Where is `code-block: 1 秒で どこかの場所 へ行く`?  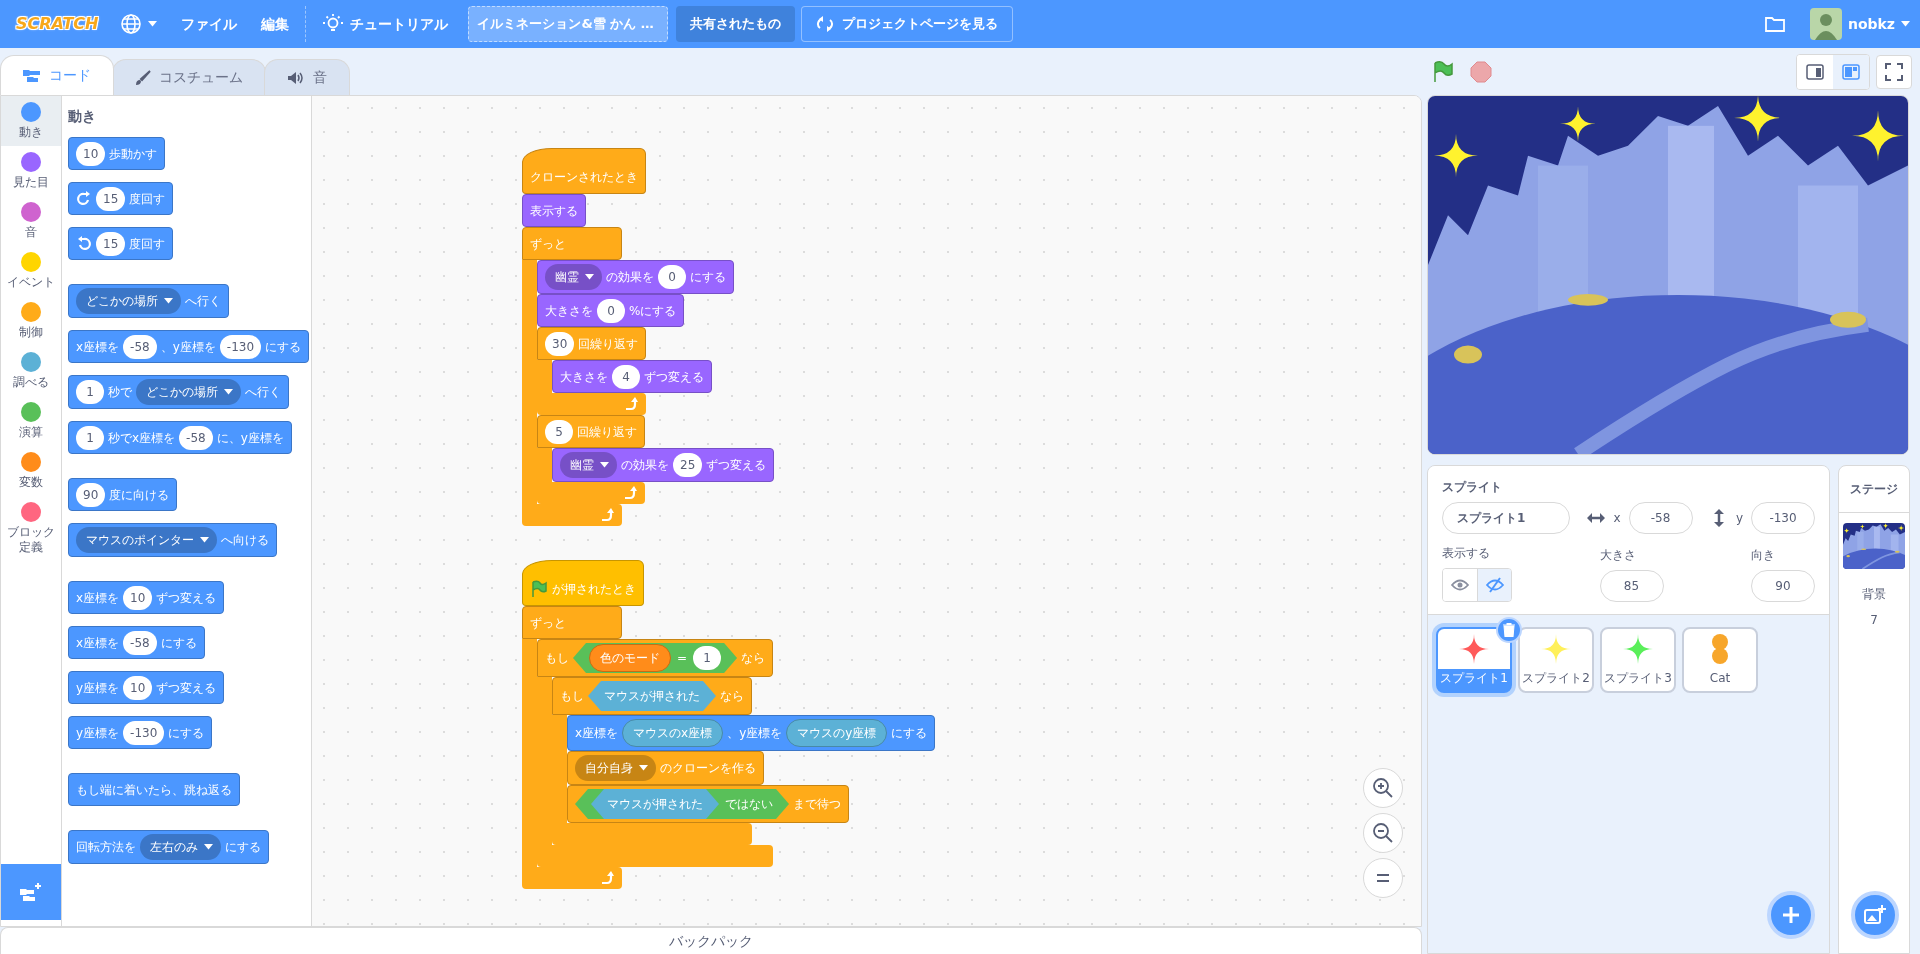
code-block: 1 秒で どこかの場所 へ行く is located at coordinates (178, 392).